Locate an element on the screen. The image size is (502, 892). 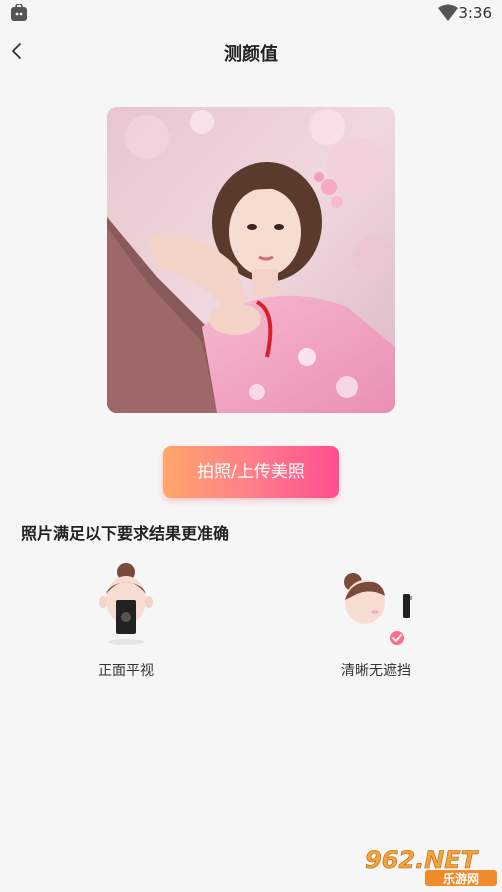
watermark-text: 962.NET is located at coordinates (422, 860).